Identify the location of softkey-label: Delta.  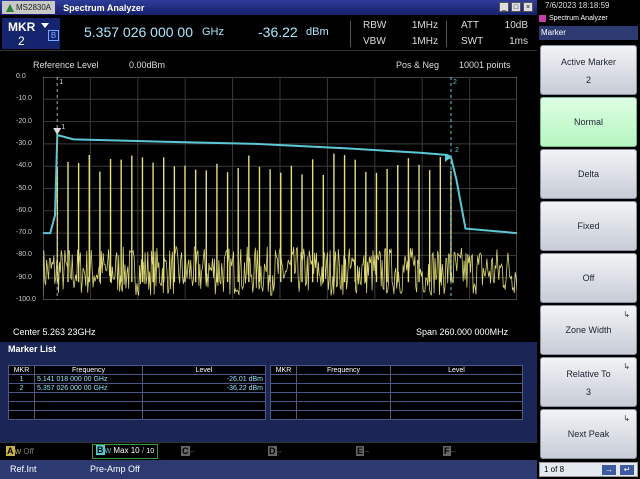
(588, 174).